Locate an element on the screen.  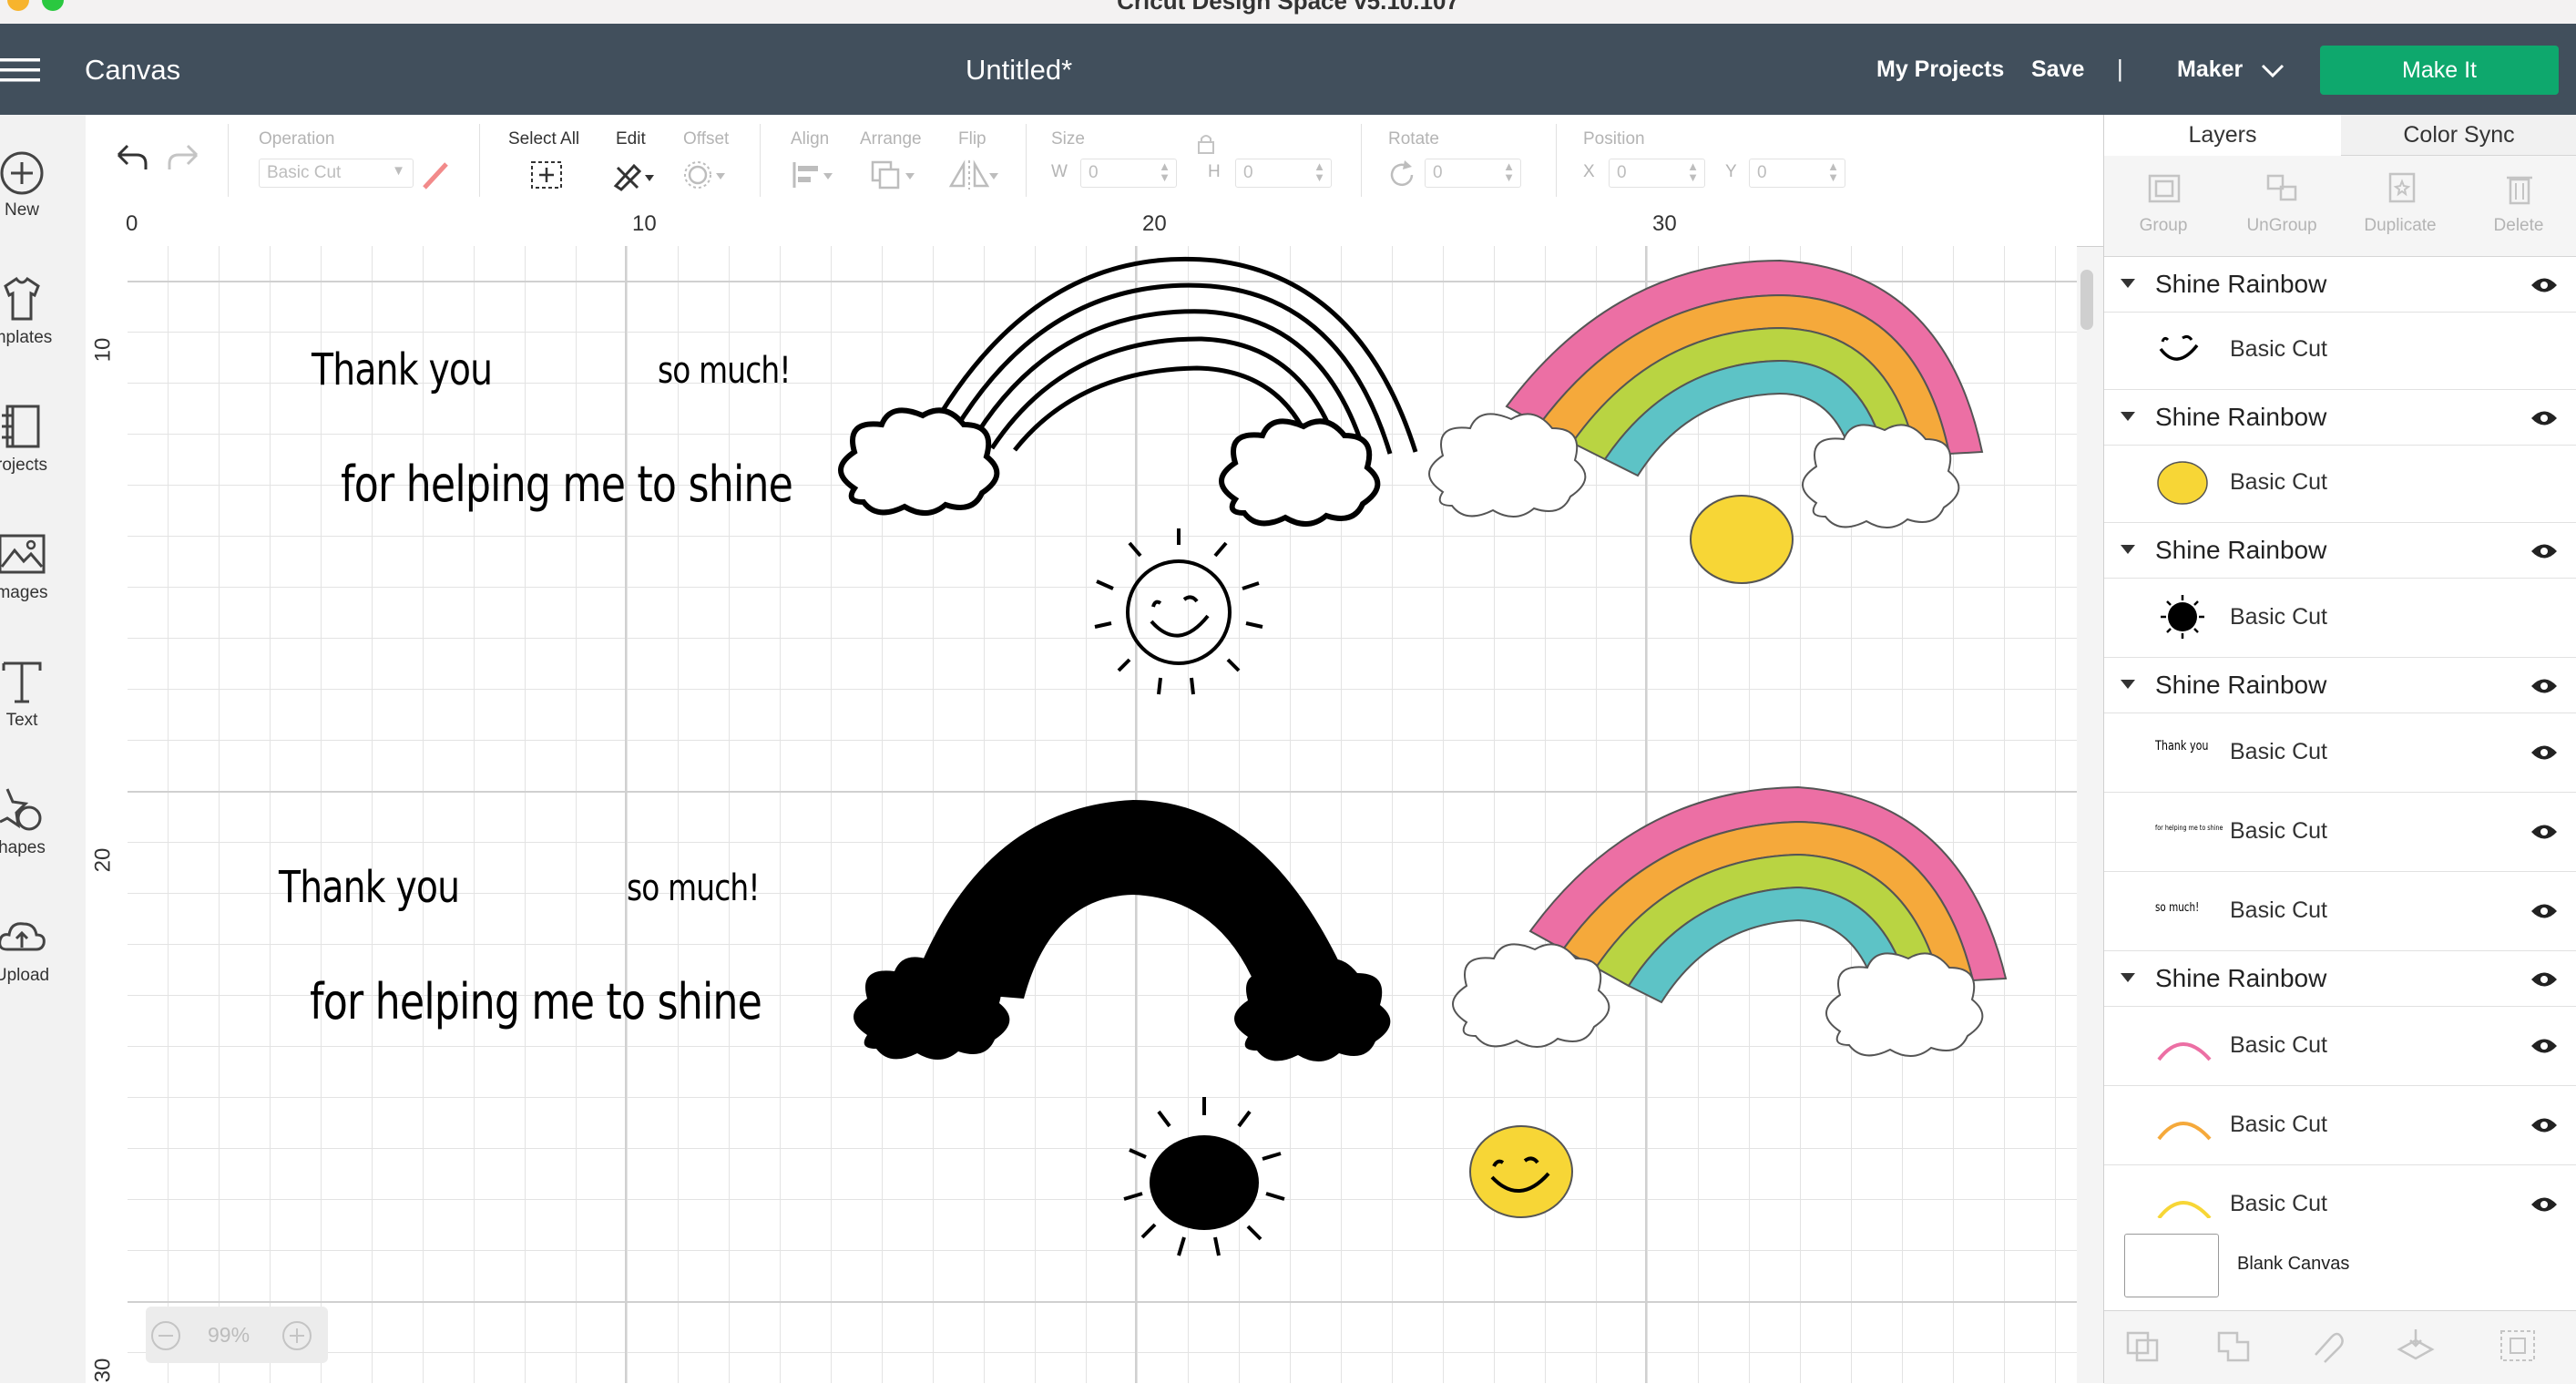
delete-button: Delete is located at coordinates (2517, 206).